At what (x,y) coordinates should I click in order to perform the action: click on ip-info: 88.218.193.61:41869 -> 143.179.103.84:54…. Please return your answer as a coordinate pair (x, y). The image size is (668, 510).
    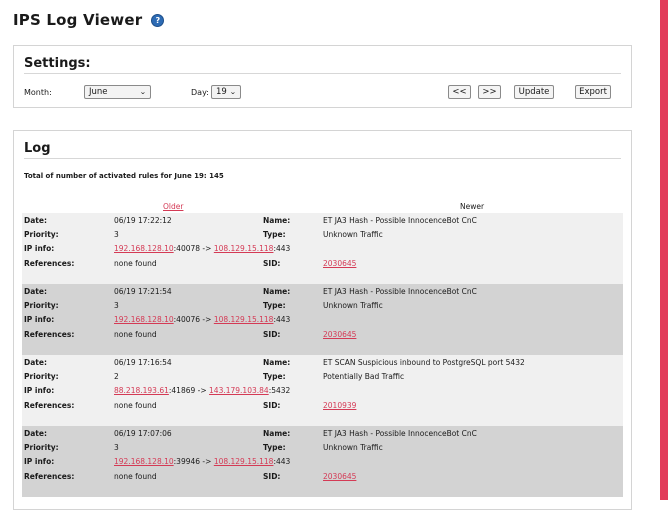
    Looking at the image, I should click on (202, 390).